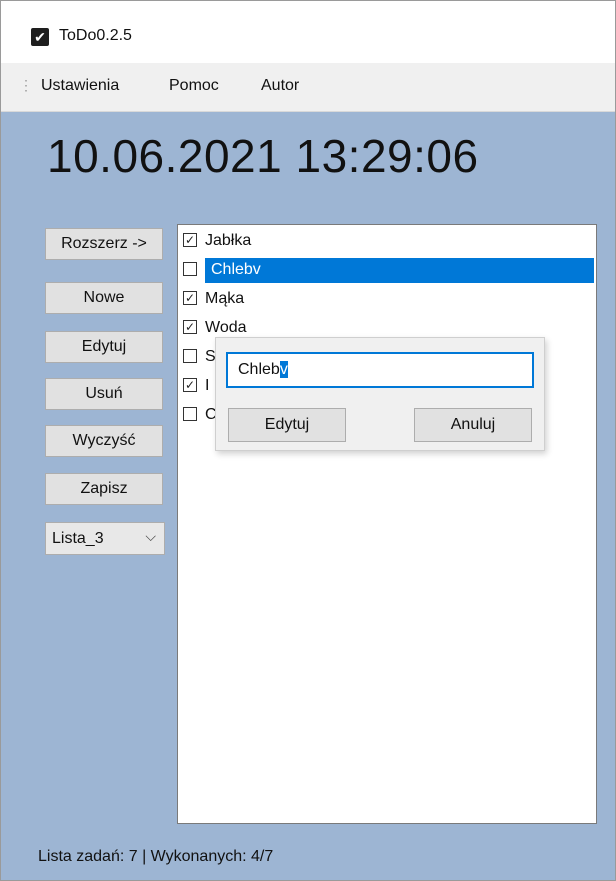  What do you see at coordinates (308, 87) in the screenshot?
I see `menu-bar: ⋮ Ustawienia Pomoc Autor` at bounding box center [308, 87].